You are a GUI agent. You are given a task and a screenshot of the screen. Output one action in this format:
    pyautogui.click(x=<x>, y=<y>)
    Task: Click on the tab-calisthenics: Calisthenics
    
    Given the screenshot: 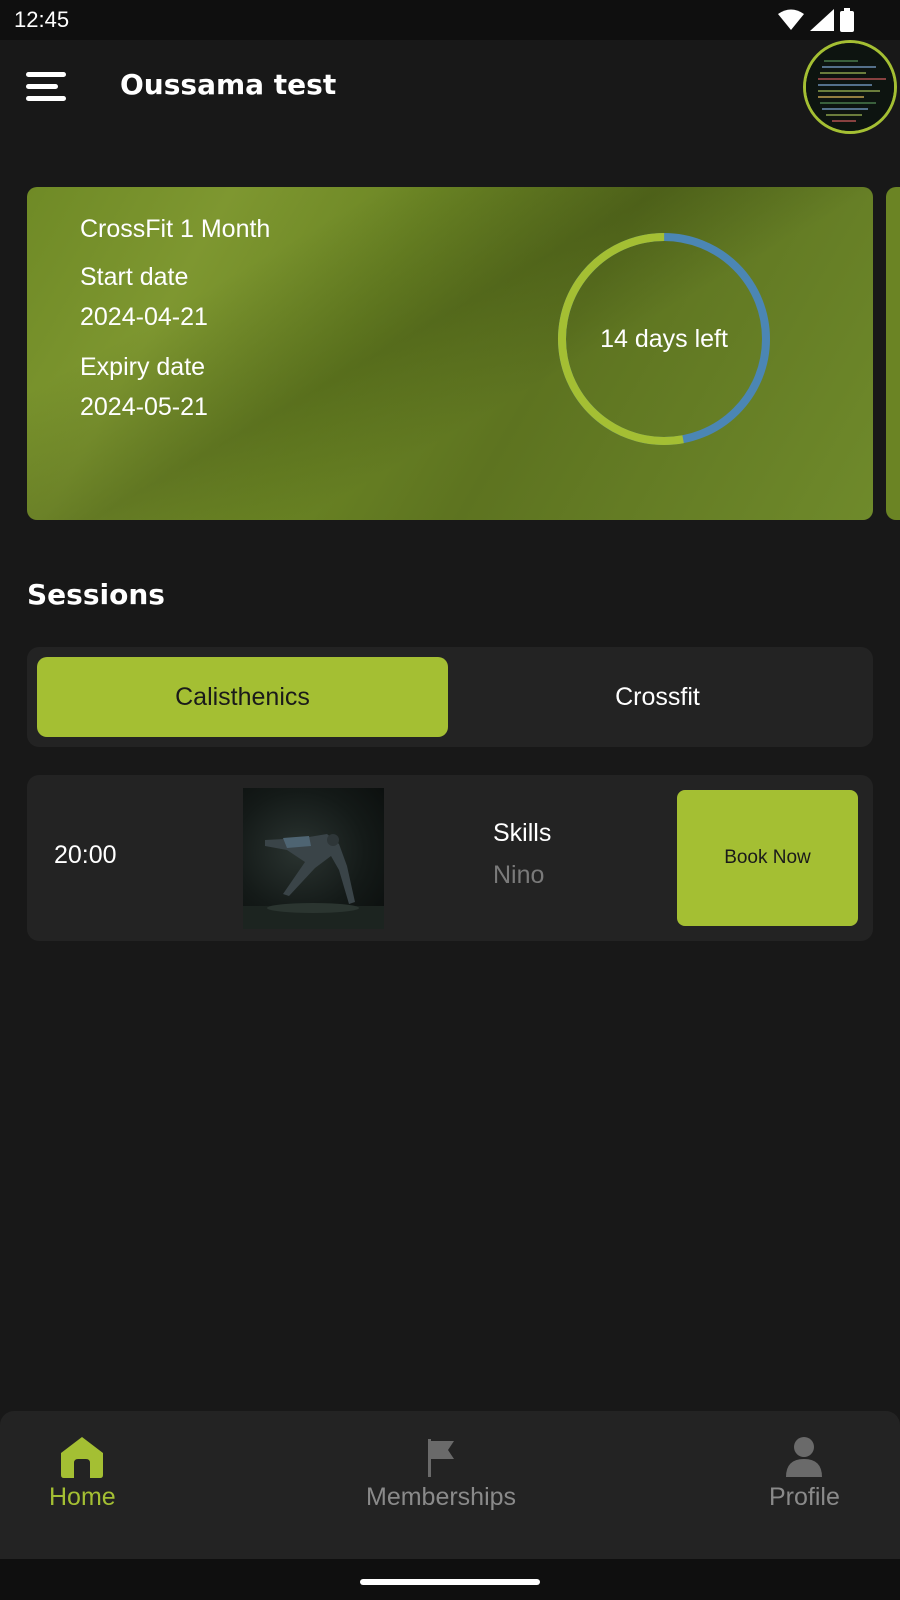 What is the action you would take?
    pyautogui.click(x=242, y=697)
    